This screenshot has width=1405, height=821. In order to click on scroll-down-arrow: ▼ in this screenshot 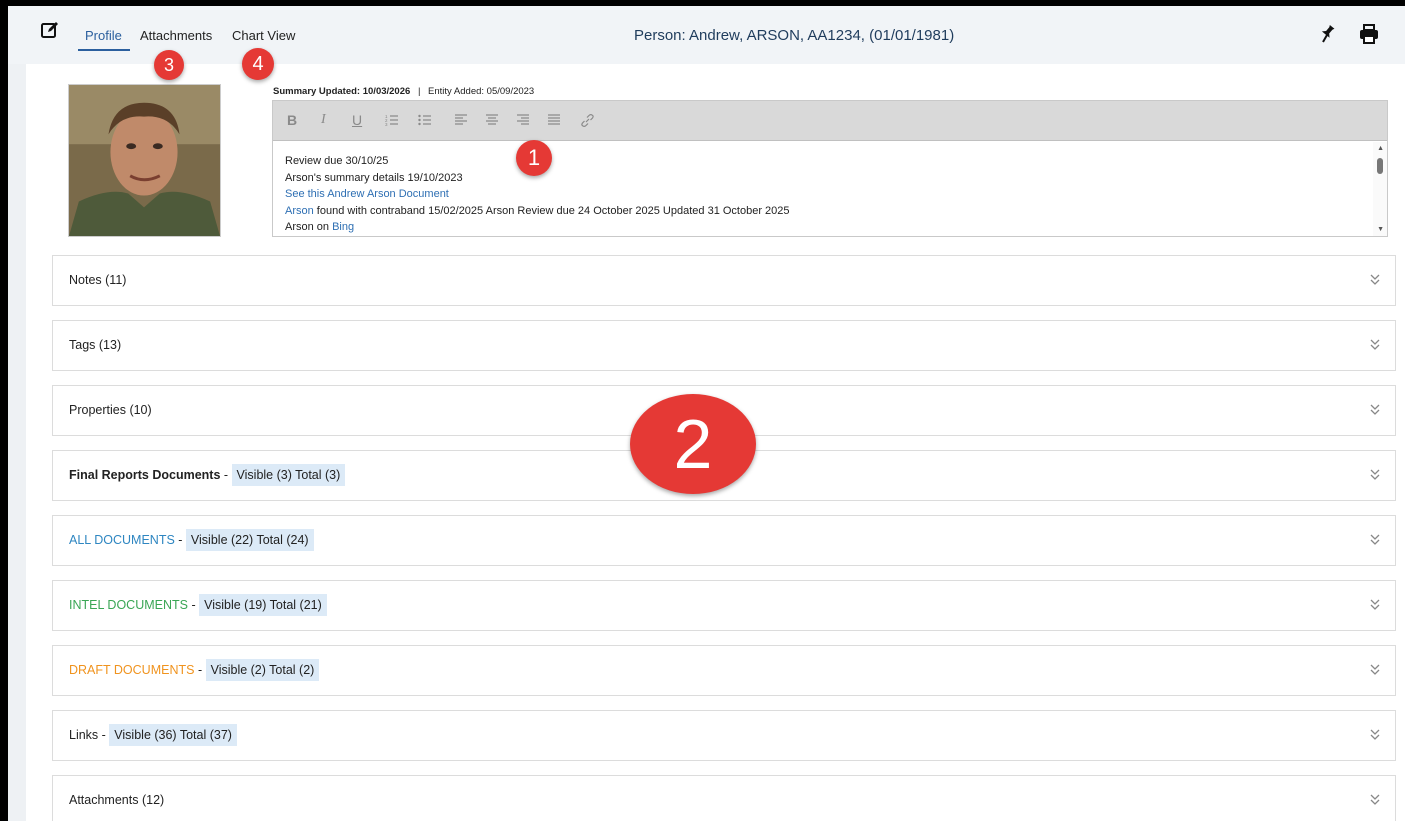, I will do `click(1380, 229)`.